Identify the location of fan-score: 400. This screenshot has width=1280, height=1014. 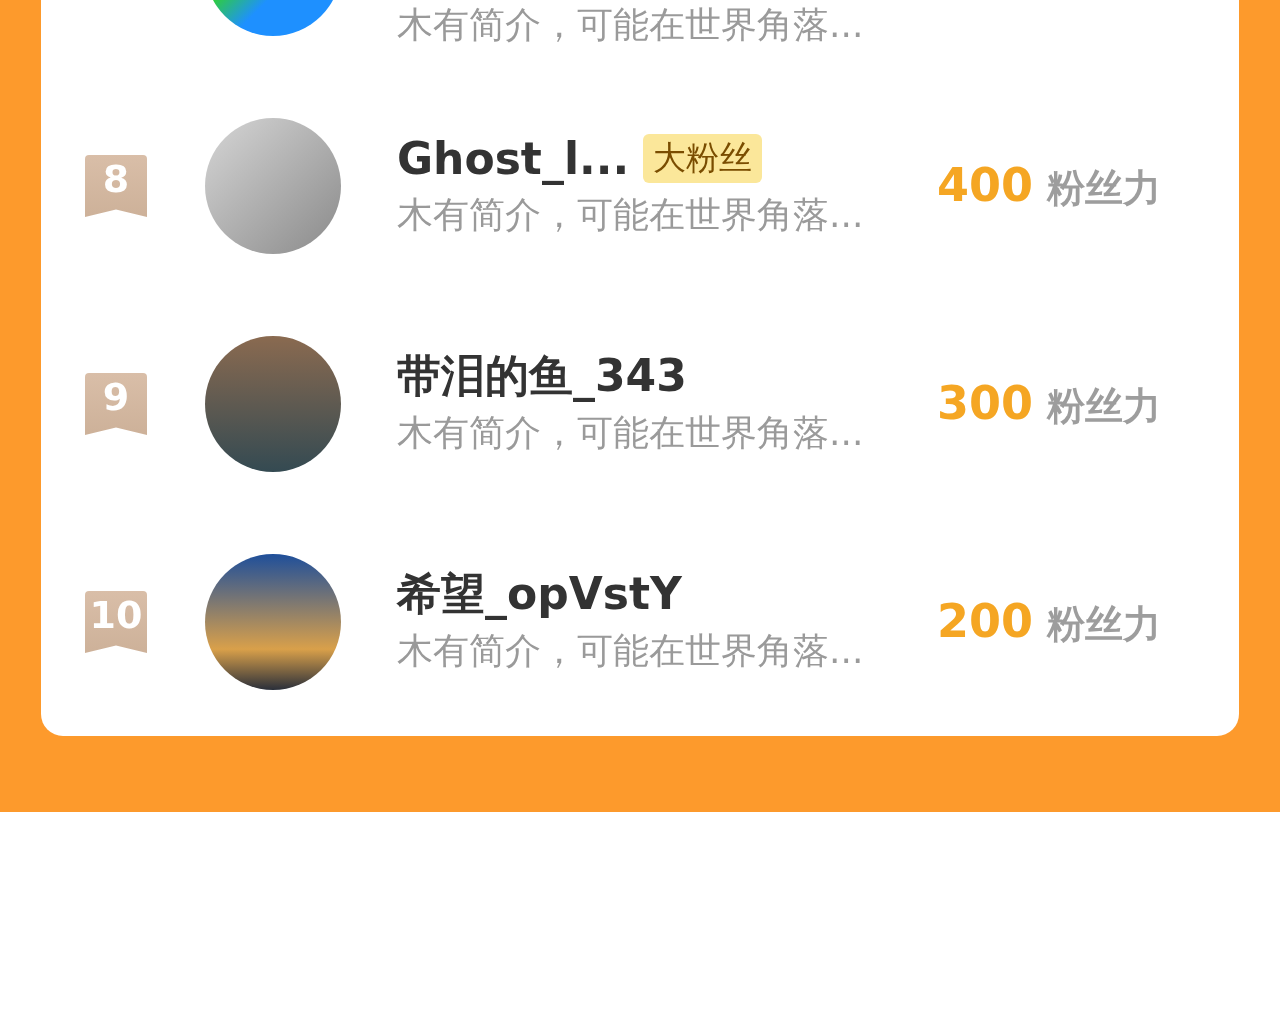
(985, 185).